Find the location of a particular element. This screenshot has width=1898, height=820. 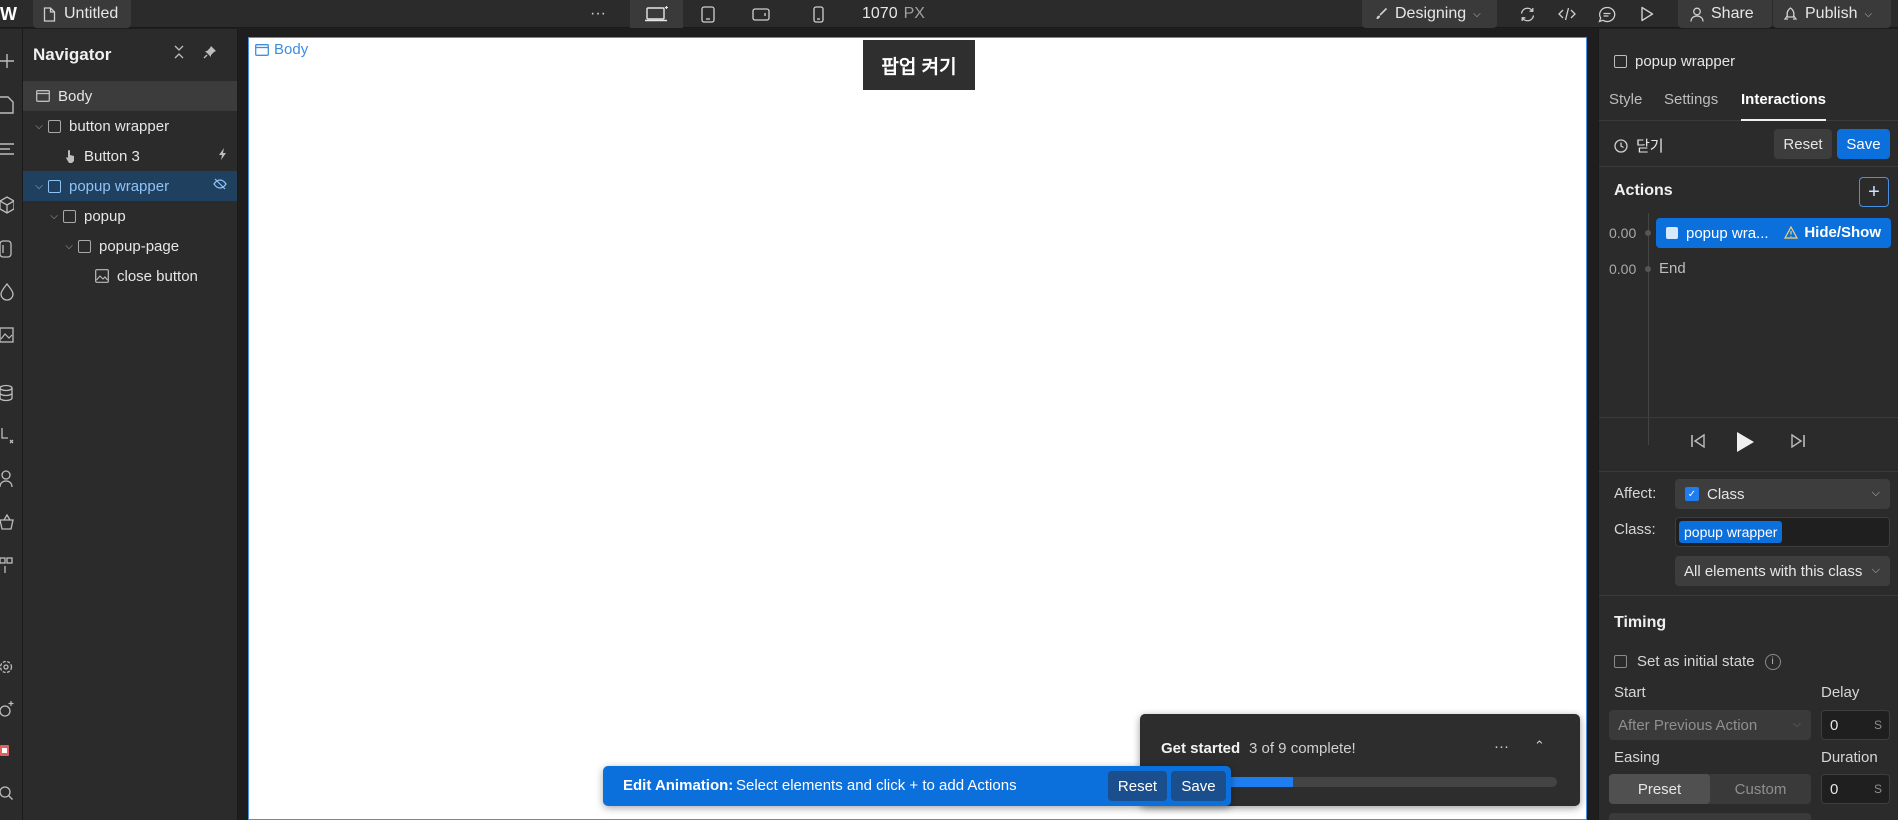

nav-item-label: Button 3 is located at coordinates (112, 156).